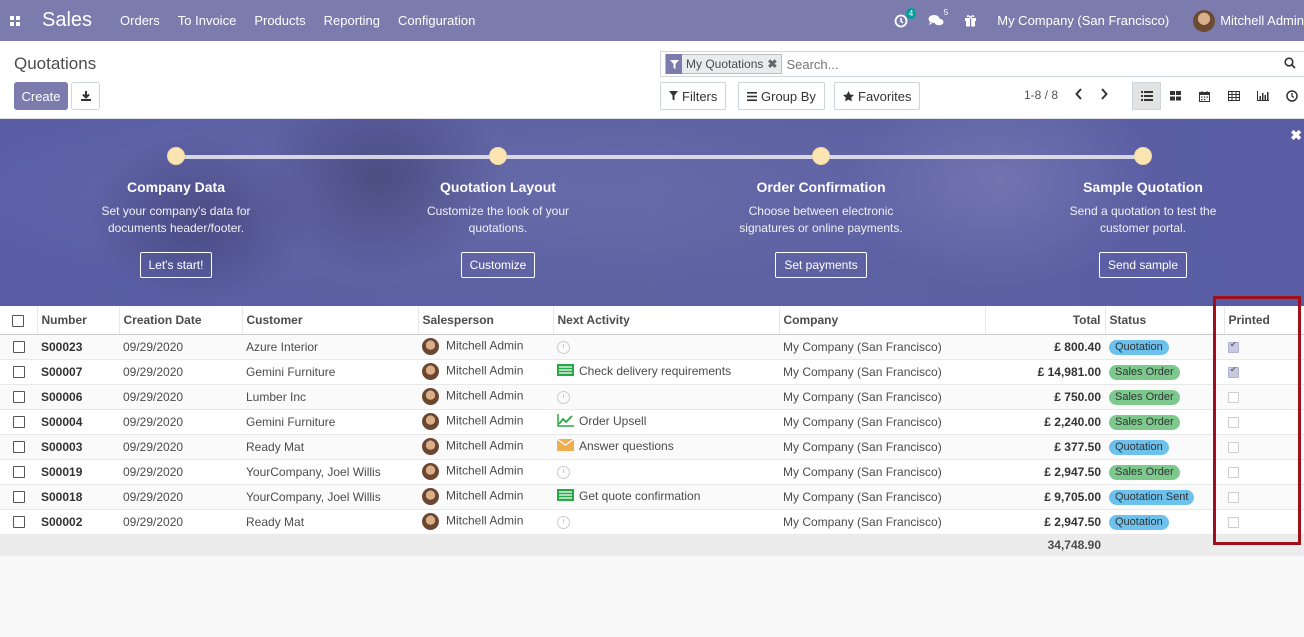 The image size is (1304, 637). Describe the element at coordinates (665, 321) in the screenshot. I see `column-header-next-activity: Next Activity` at that location.